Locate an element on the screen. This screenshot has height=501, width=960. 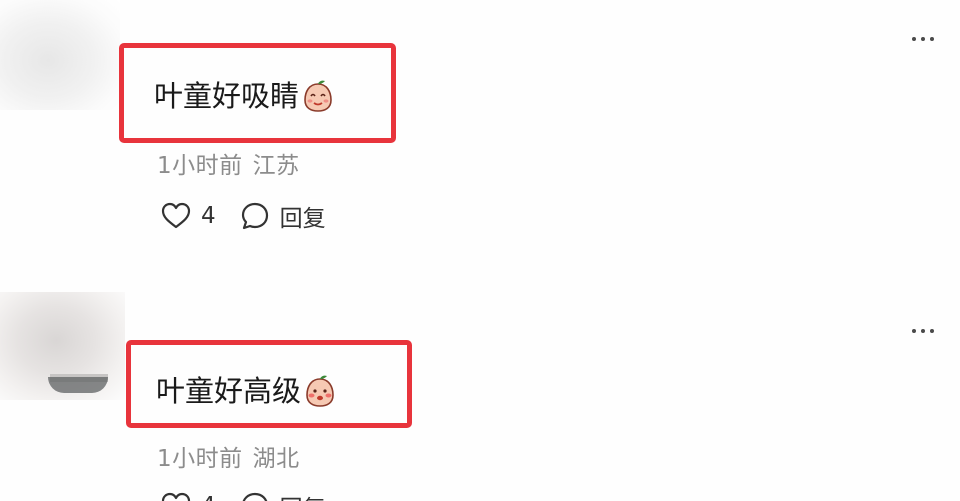
comment-meta: 1小时前 湖北 is located at coordinates (228, 456).